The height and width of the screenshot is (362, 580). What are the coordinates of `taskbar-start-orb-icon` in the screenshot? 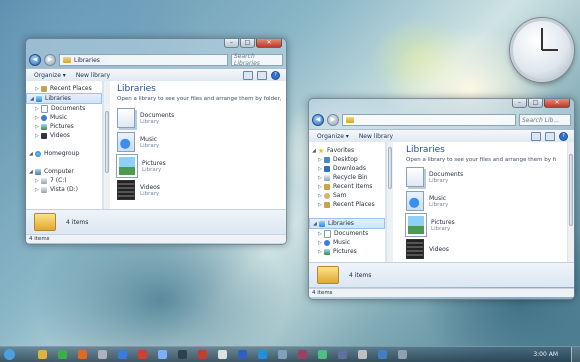 It's located at (9, 354).